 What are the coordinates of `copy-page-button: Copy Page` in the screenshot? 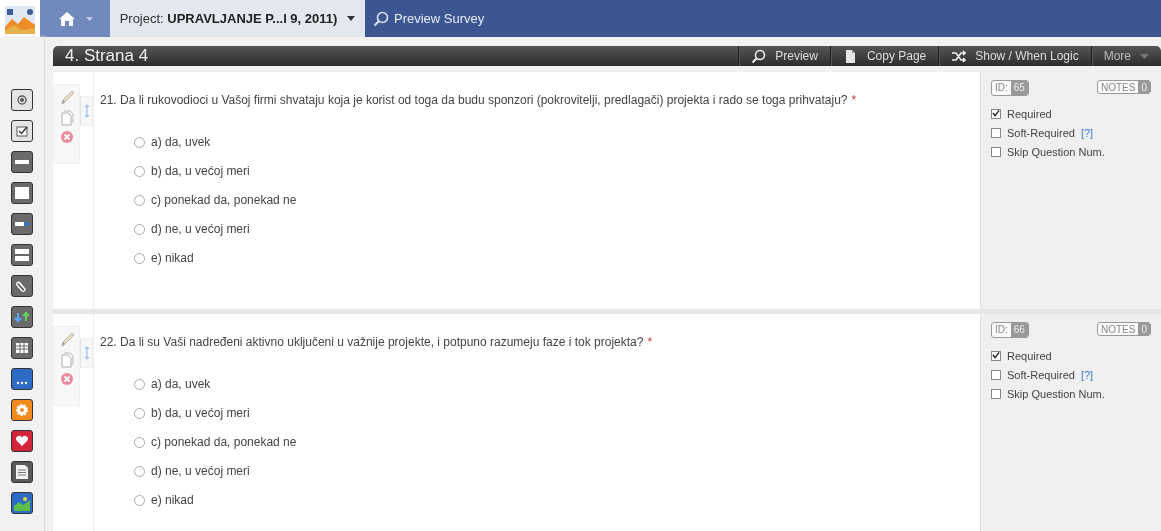 It's located at (884, 56).